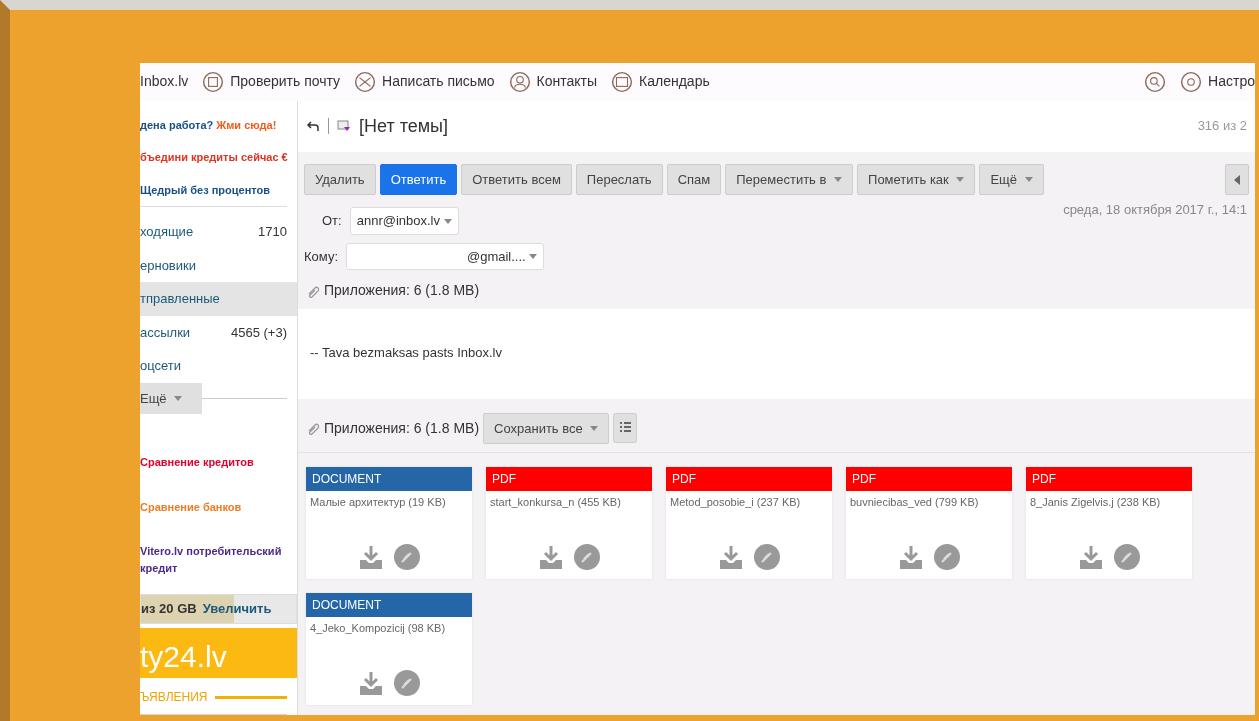 This screenshot has width=1259, height=721. Describe the element at coordinates (1095, 503) in the screenshot. I see `file-name: 8_Janis Zigelvis.j (238 KB)` at that location.